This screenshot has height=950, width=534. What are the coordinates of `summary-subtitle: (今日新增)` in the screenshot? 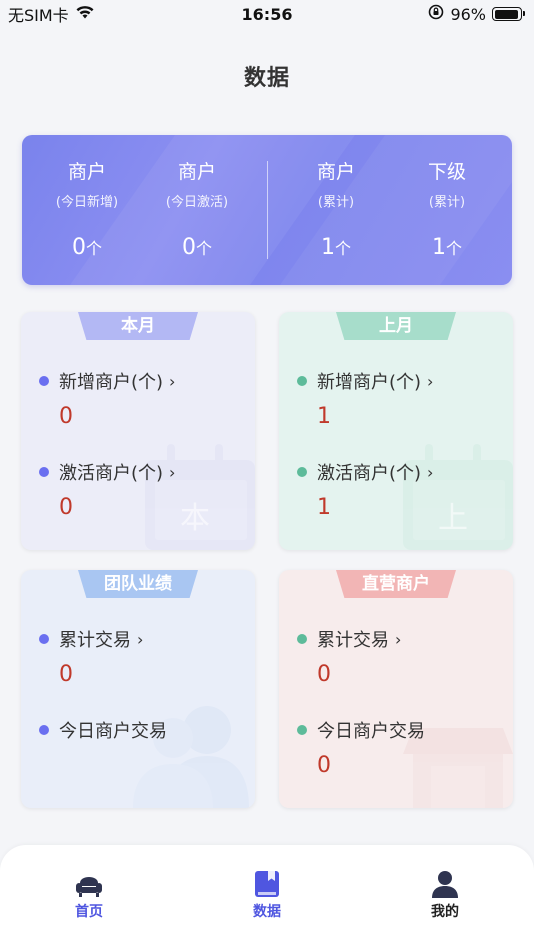 It's located at (87, 202).